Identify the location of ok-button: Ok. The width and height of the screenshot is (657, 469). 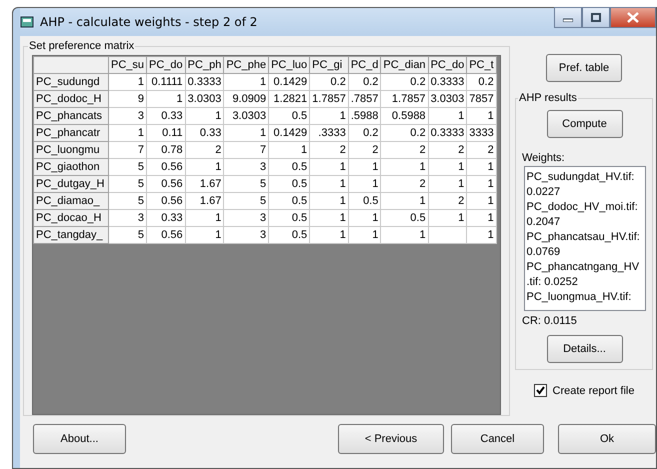
(607, 439).